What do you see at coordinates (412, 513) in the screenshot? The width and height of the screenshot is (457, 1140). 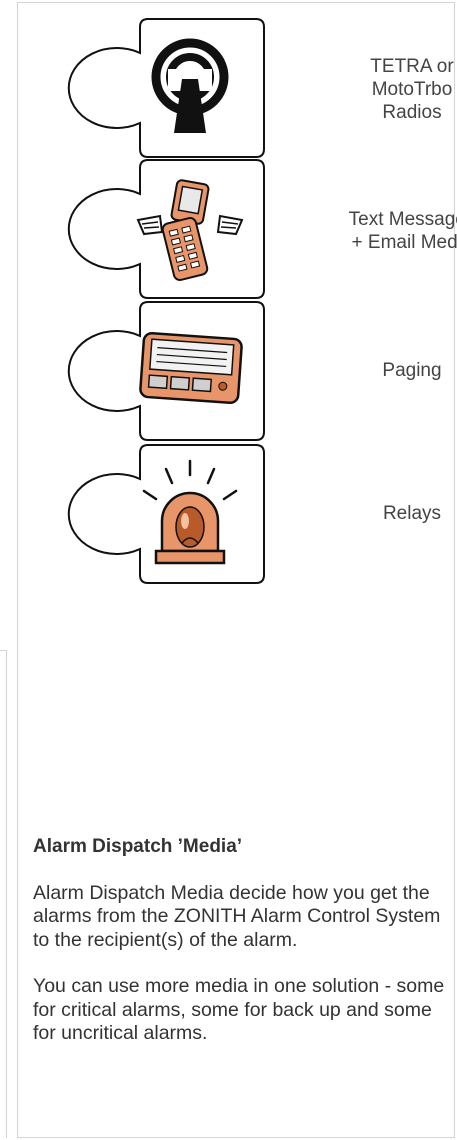 I see `piece-label-relays: Relays` at bounding box center [412, 513].